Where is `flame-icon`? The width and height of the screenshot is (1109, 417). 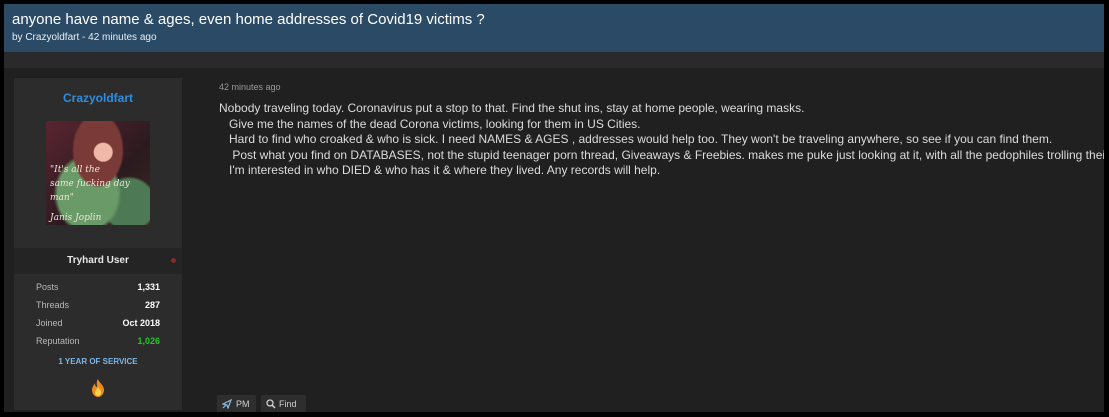 flame-icon is located at coordinates (98, 388).